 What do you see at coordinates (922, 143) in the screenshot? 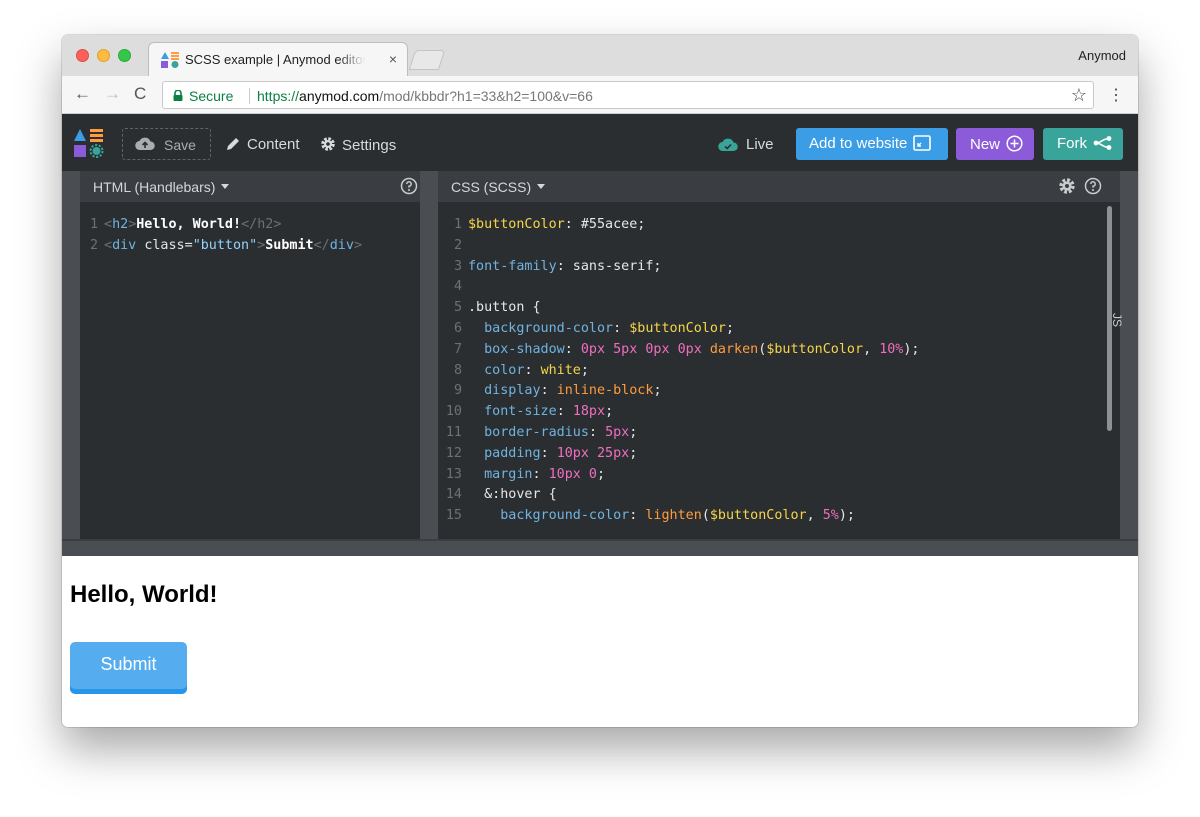
I see `embed-window-icon` at bounding box center [922, 143].